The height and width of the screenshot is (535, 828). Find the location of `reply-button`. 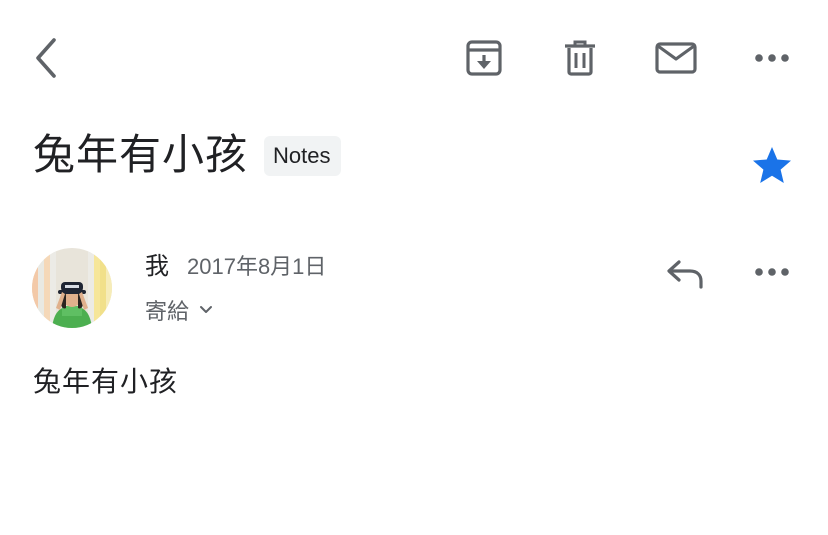

reply-button is located at coordinates (685, 274).